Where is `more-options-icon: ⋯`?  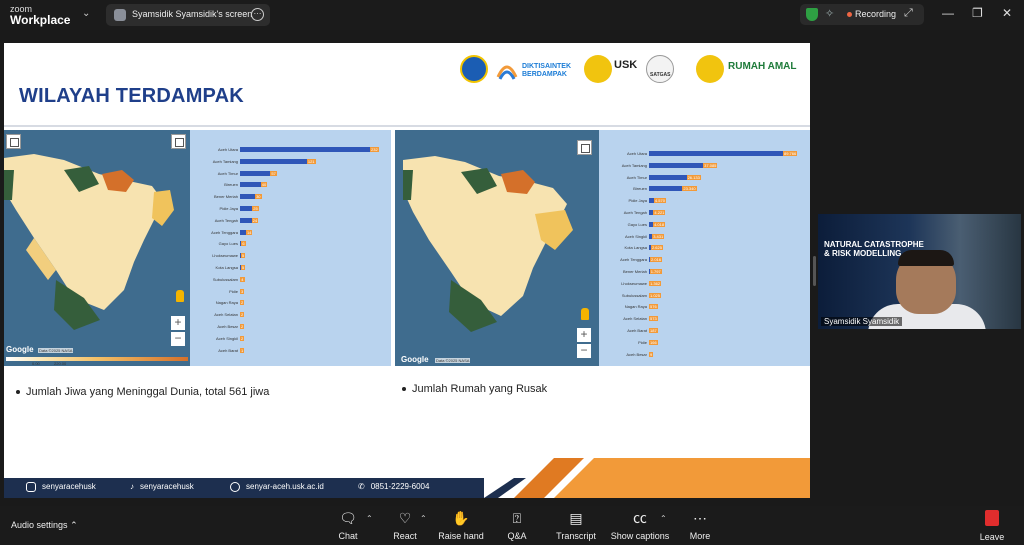
more-options-icon: ⋯ is located at coordinates (257, 14).